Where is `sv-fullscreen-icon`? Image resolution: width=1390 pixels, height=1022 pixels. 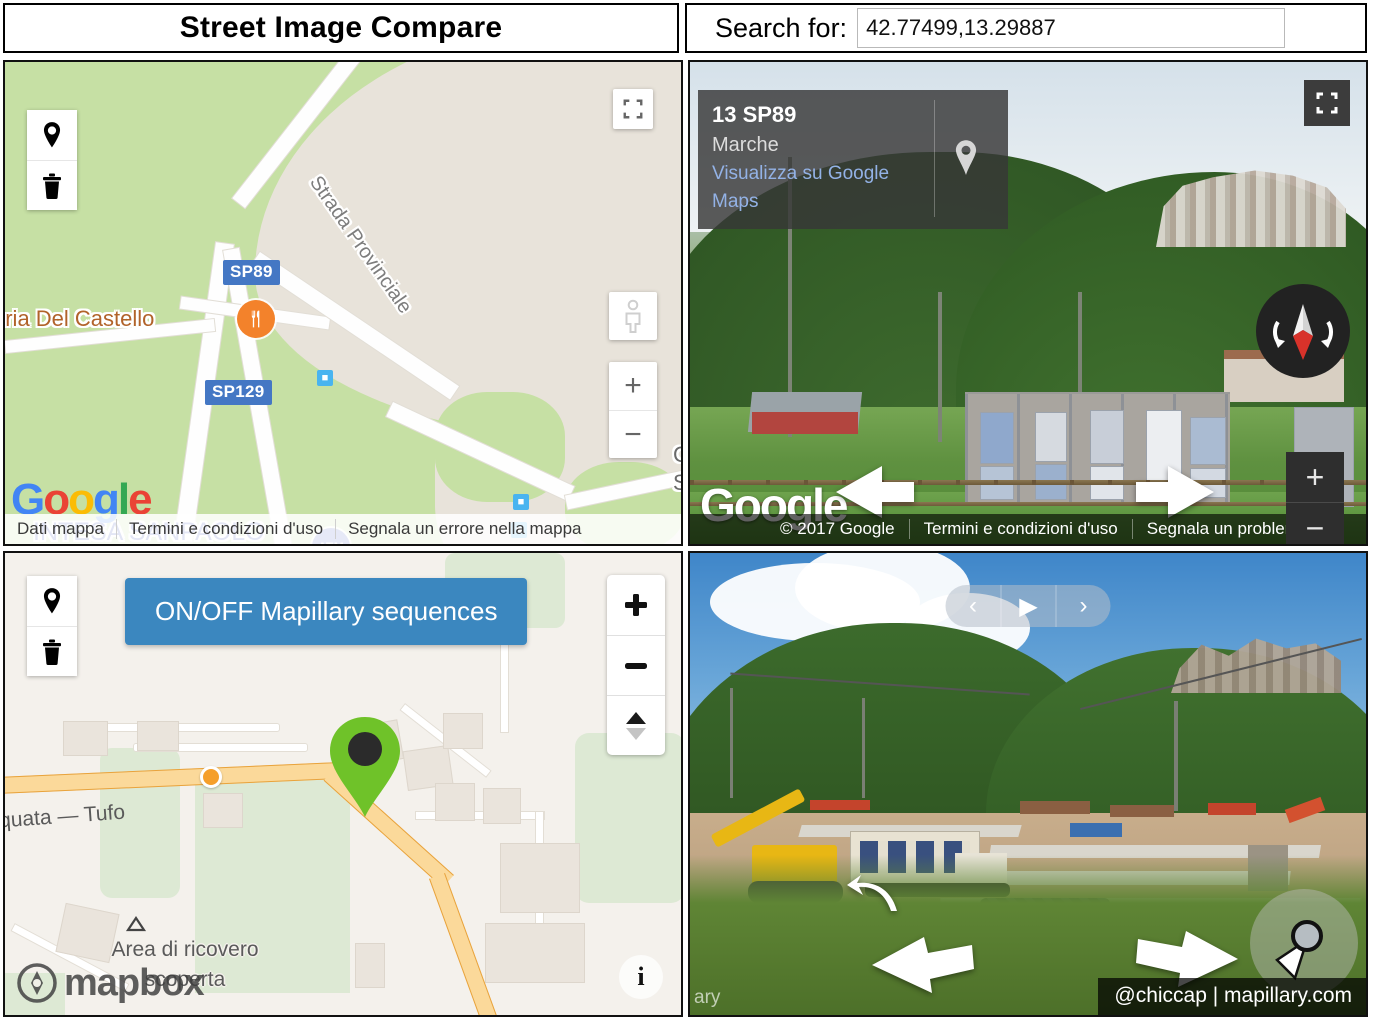
sv-fullscreen-icon is located at coordinates (1327, 103).